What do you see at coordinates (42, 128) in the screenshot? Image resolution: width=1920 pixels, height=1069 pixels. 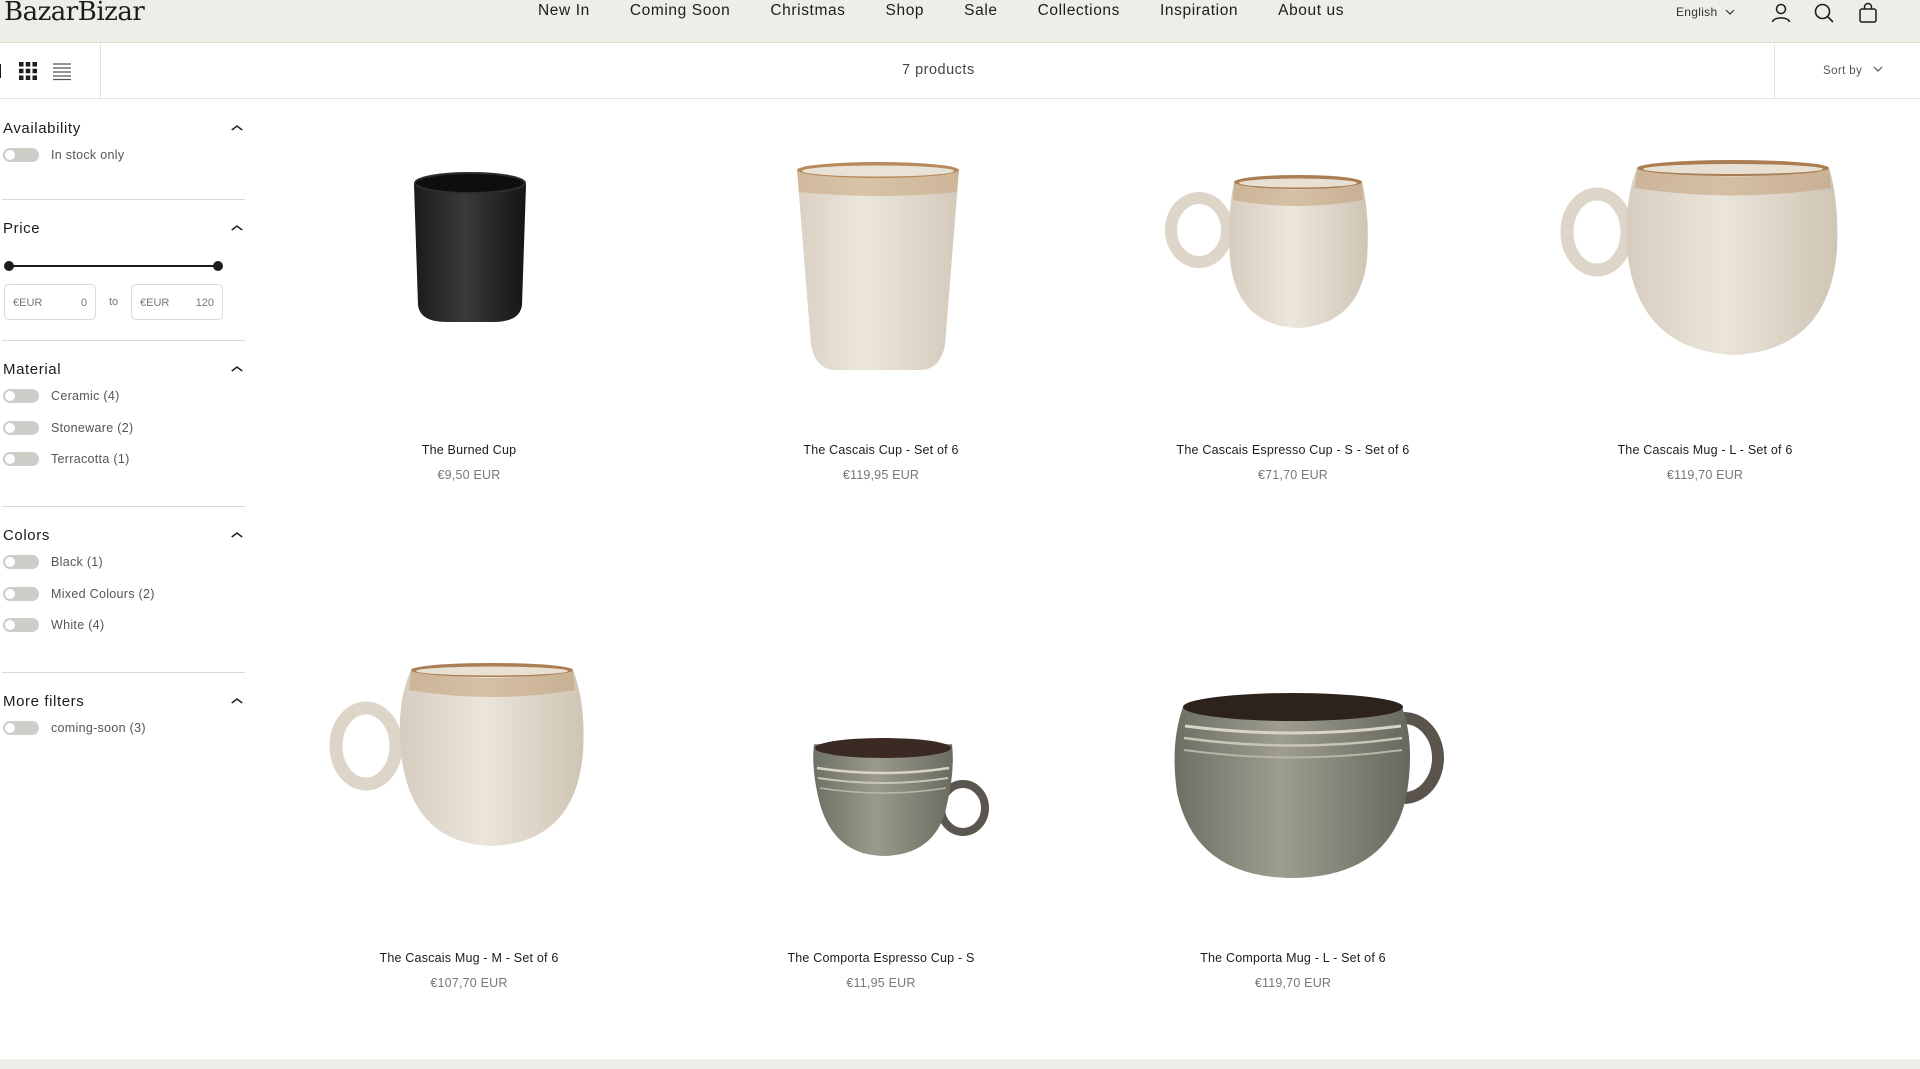 I see `filter-title: Availability` at bounding box center [42, 128].